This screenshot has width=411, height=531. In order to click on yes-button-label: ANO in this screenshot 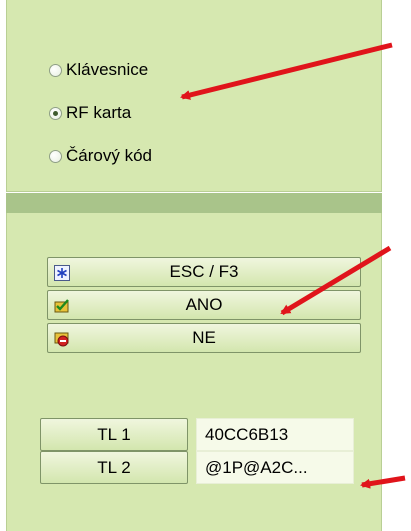, I will do `click(204, 304)`.